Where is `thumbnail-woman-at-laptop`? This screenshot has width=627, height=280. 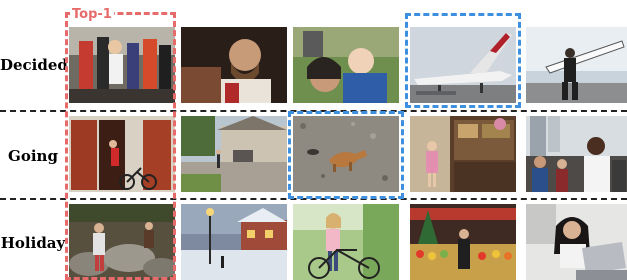 thumbnail-woman-at-laptop is located at coordinates (576, 242).